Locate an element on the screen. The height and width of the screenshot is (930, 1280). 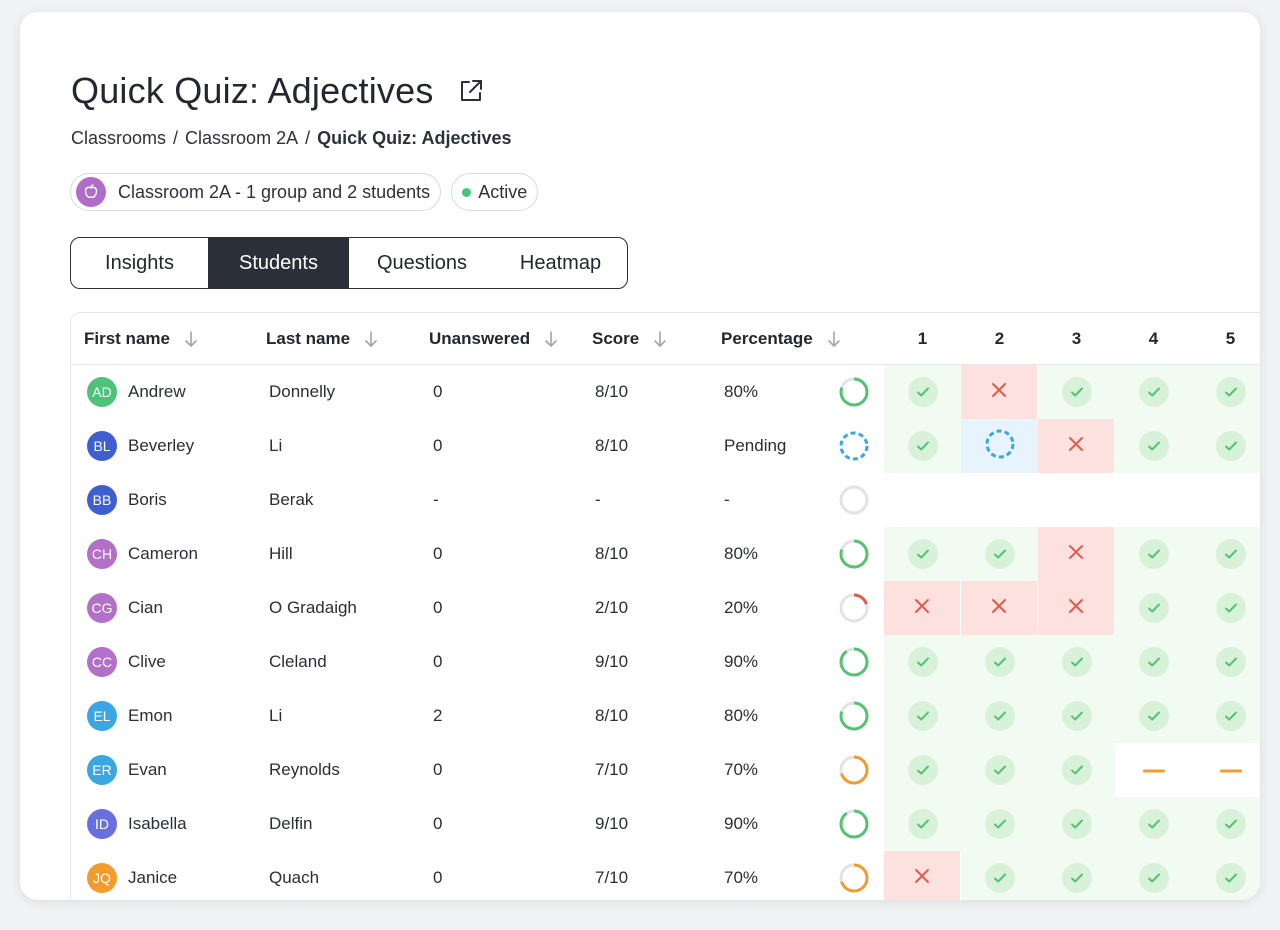
table-row: AD Andrew Donnelly 0 8/10 80% is located at coordinates (665, 392).